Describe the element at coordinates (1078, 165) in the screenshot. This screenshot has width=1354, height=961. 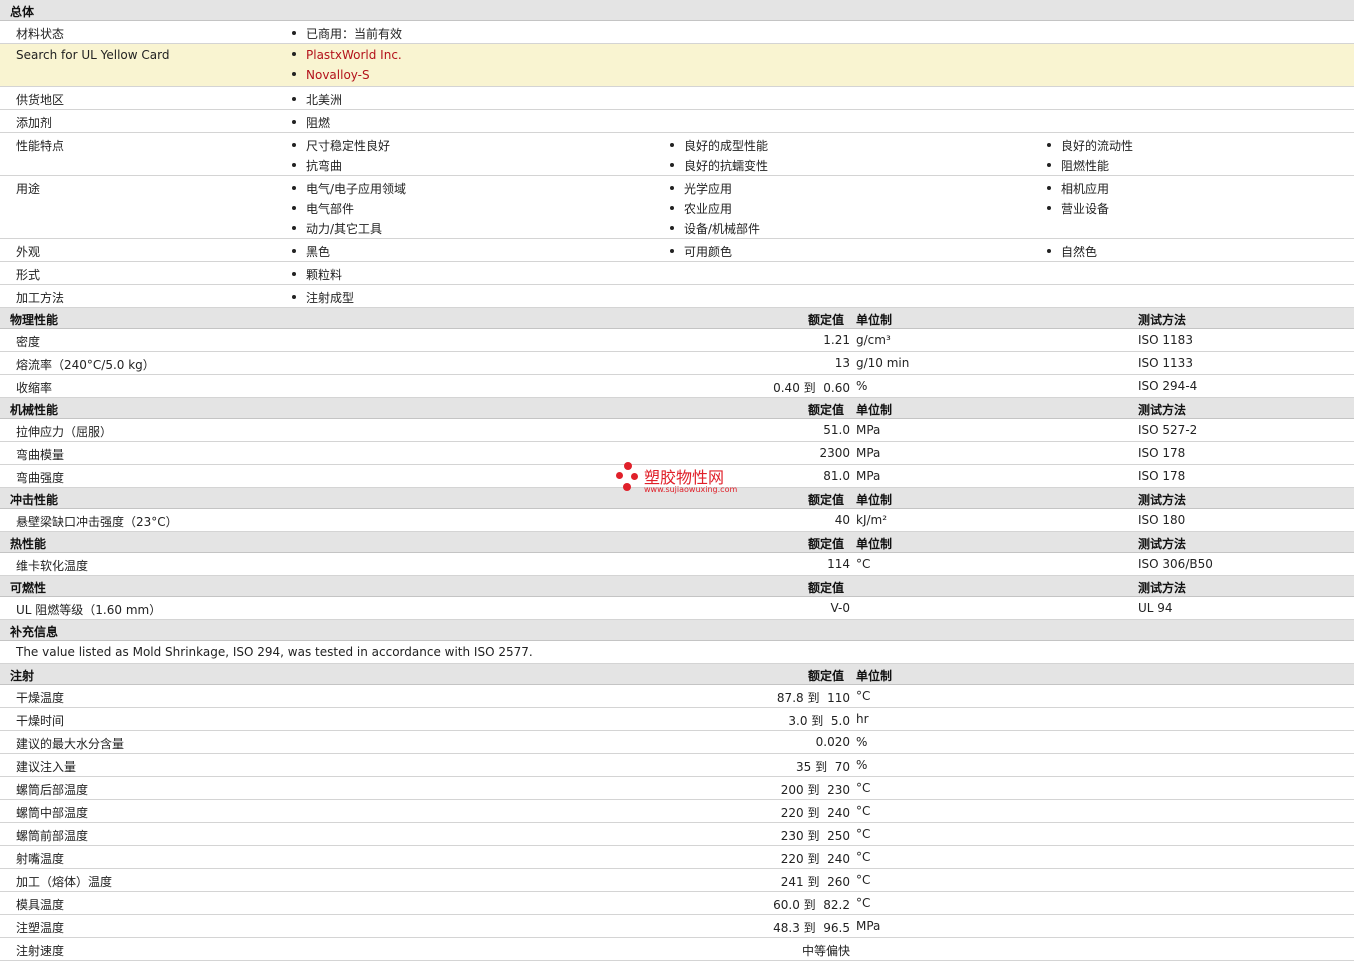
I see `list-item: 阻燃性能` at that location.